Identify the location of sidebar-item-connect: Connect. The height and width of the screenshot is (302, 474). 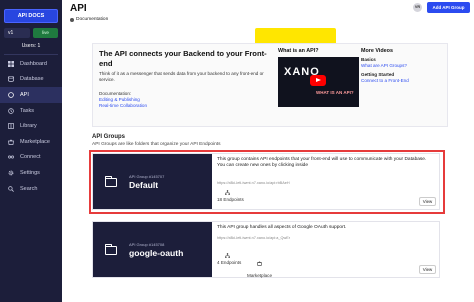
(31, 158).